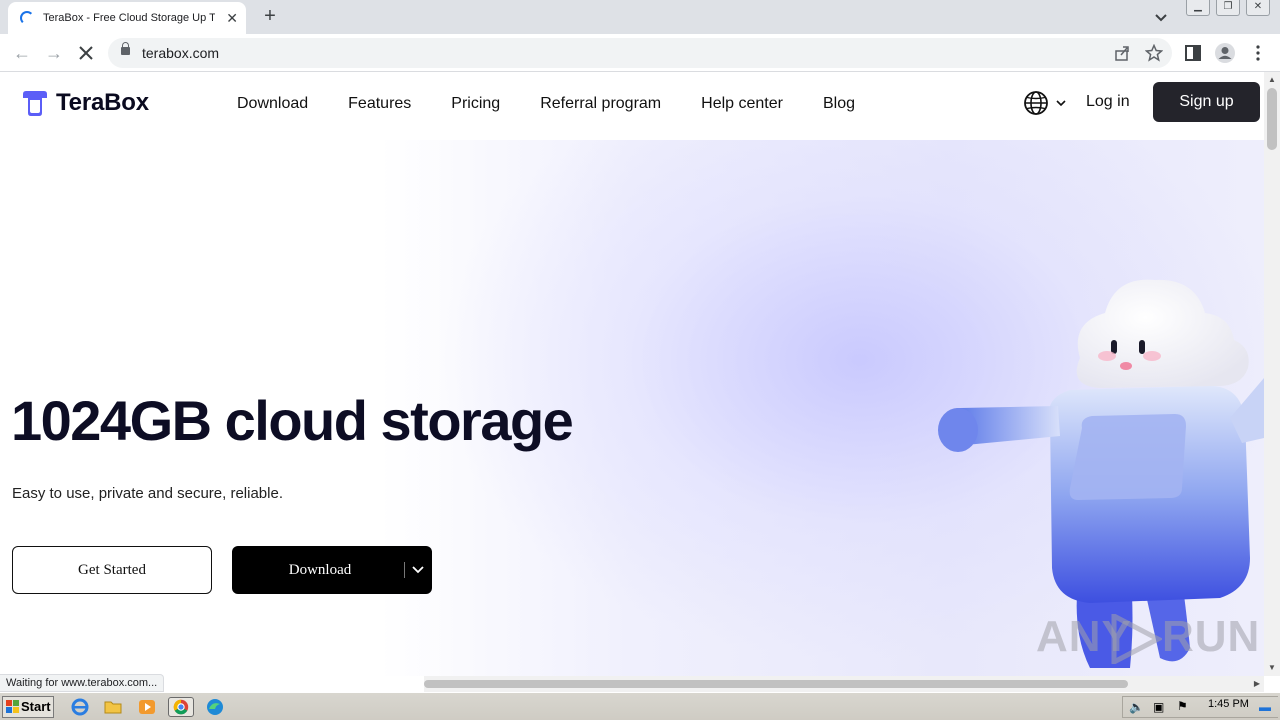  I want to click on anyrun-watermark: ANY RUN, so click(1147, 638).